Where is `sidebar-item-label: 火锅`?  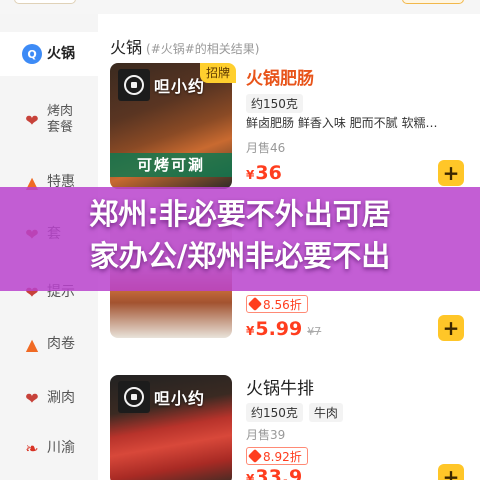
sidebar-item-label: 火锅 is located at coordinates (61, 54).